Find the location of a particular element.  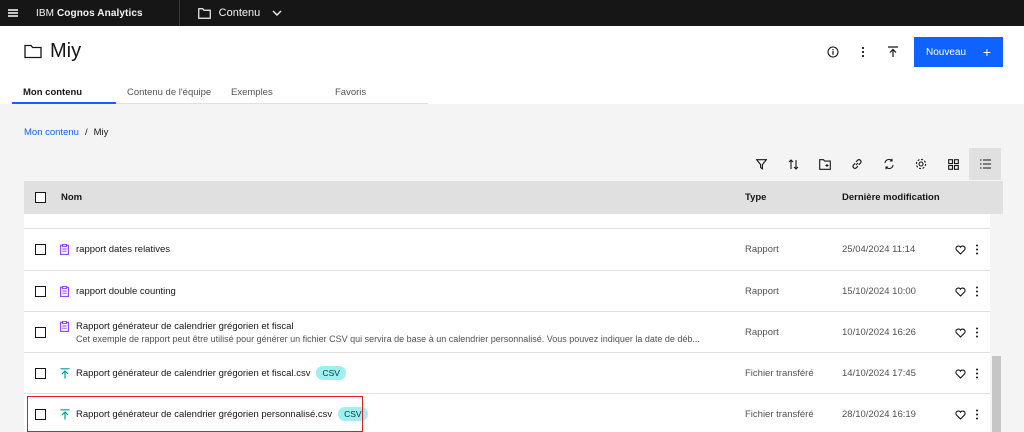

row-modified: 28/10/2024 16:19 is located at coordinates (879, 414).